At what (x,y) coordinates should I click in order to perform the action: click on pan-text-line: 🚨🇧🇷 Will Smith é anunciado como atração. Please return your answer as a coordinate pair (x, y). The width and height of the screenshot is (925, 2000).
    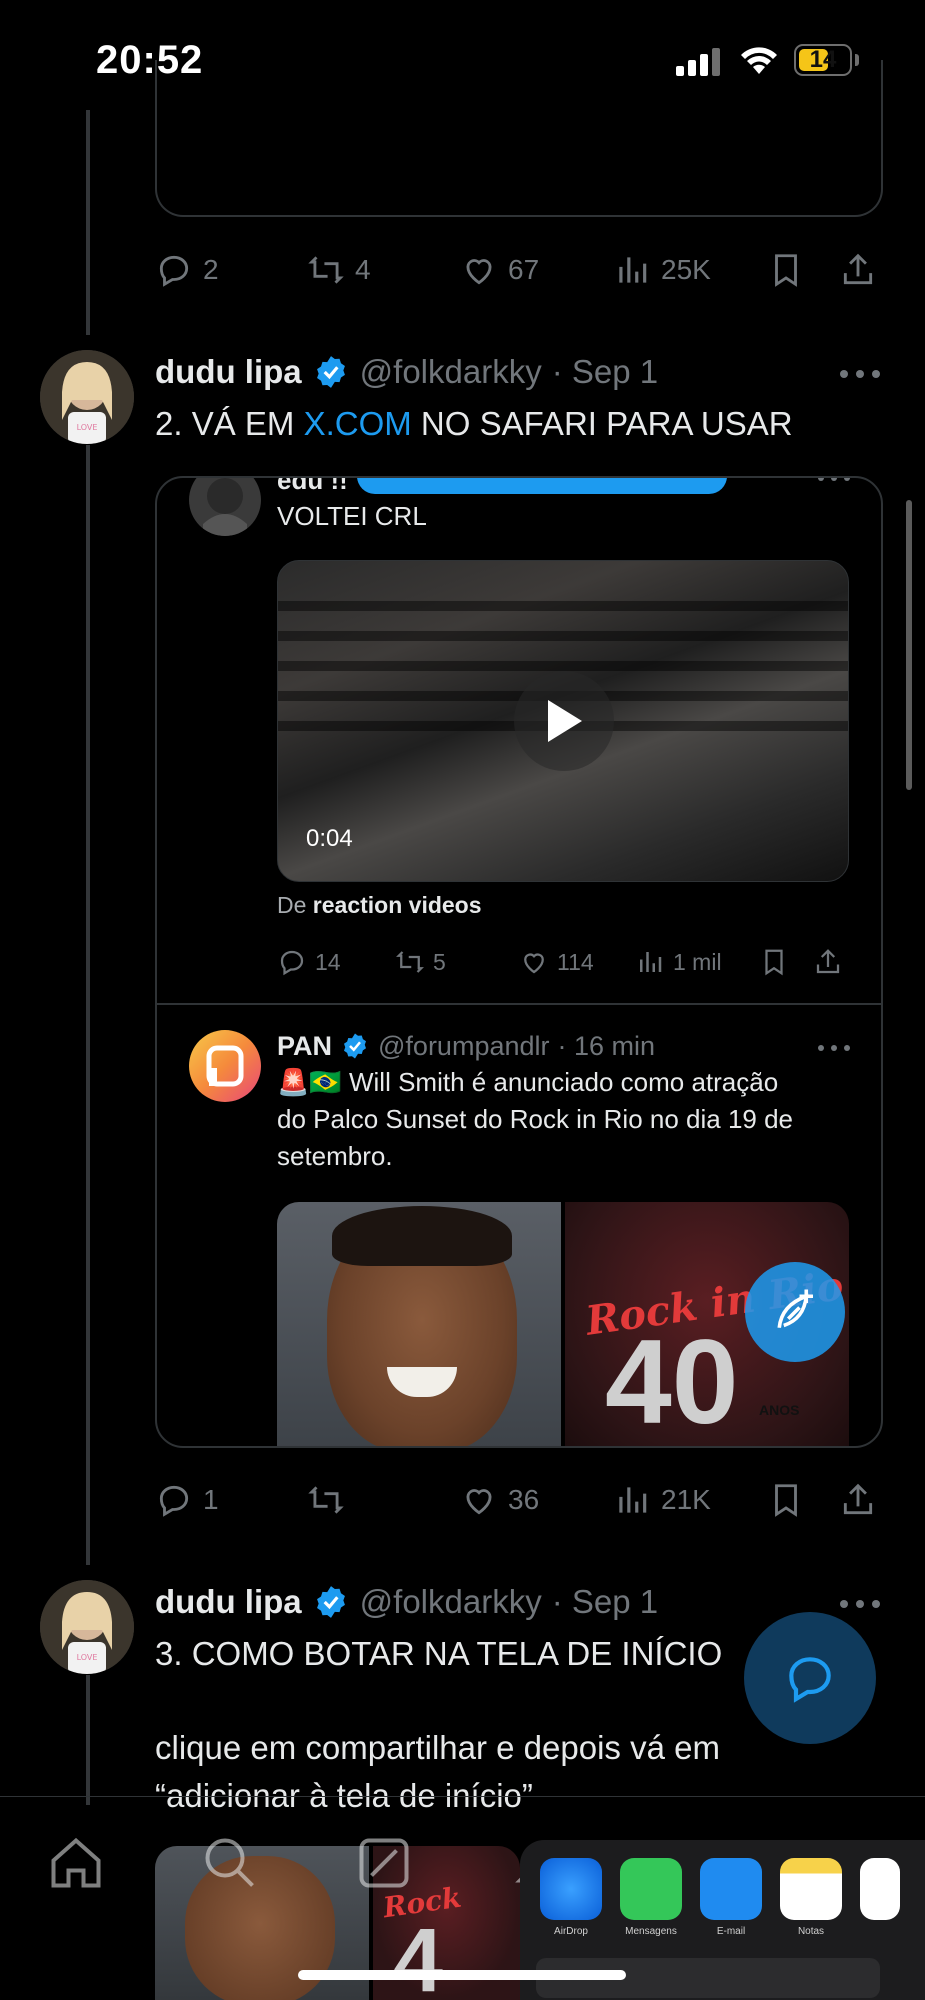
    Looking at the image, I should click on (528, 1082).